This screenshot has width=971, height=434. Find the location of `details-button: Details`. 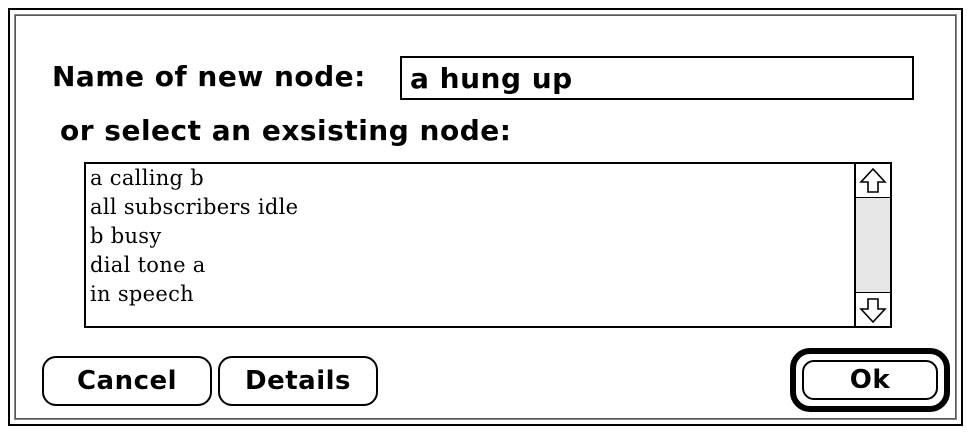

details-button: Details is located at coordinates (298, 381).